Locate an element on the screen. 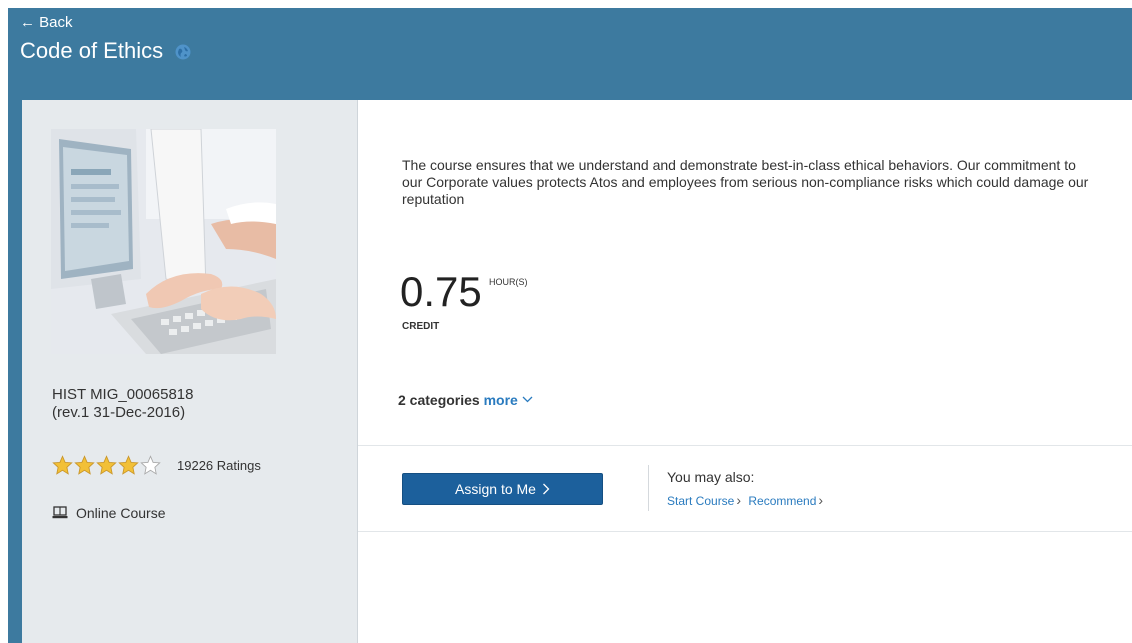 The width and height of the screenshot is (1132, 643). assign-button-label: Assign to Me is located at coordinates (495, 489).